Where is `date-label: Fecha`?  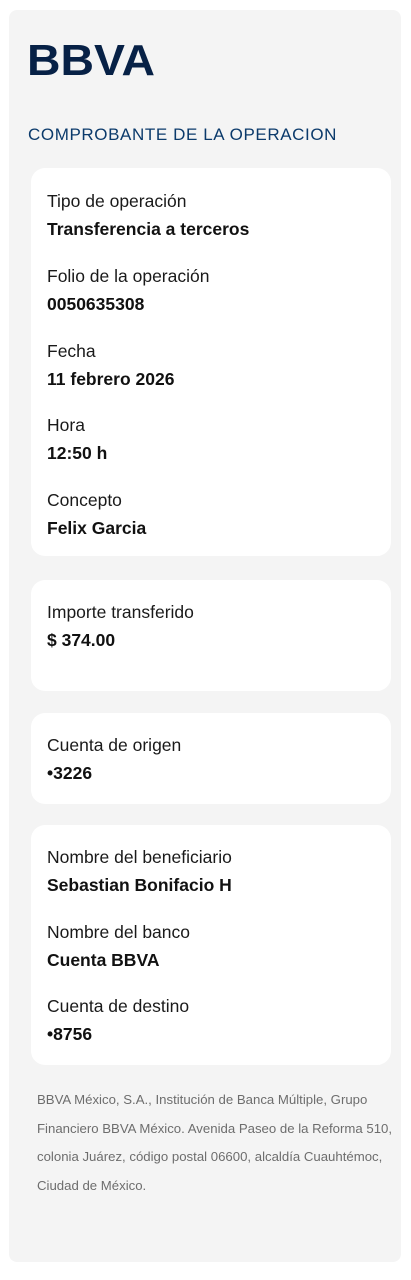 date-label: Fecha is located at coordinates (71, 351).